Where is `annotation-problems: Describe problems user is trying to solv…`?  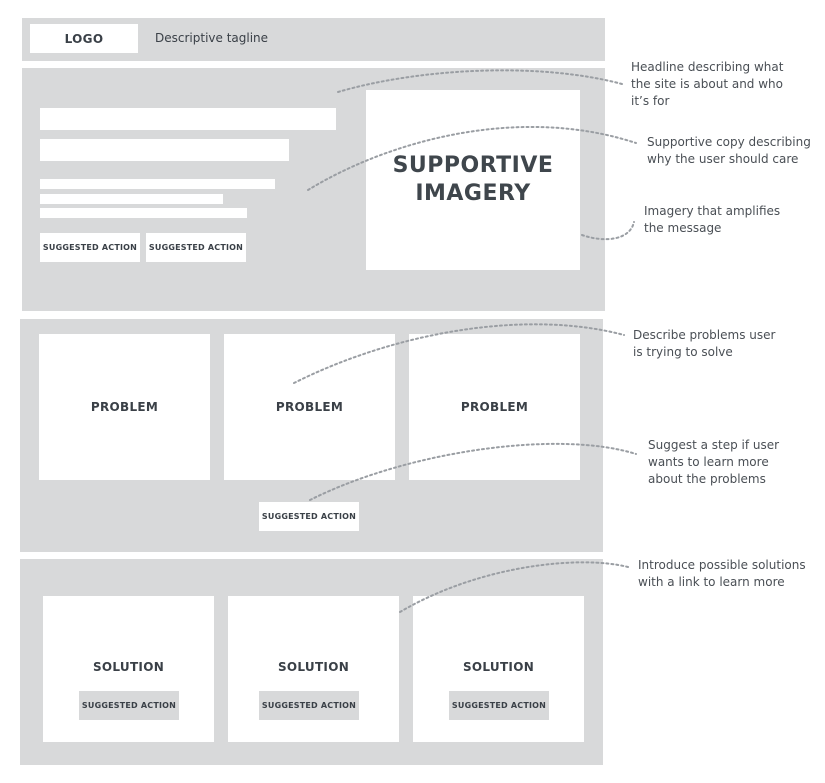
annotation-problems: Describe problems user is trying to solv… is located at coordinates (704, 343).